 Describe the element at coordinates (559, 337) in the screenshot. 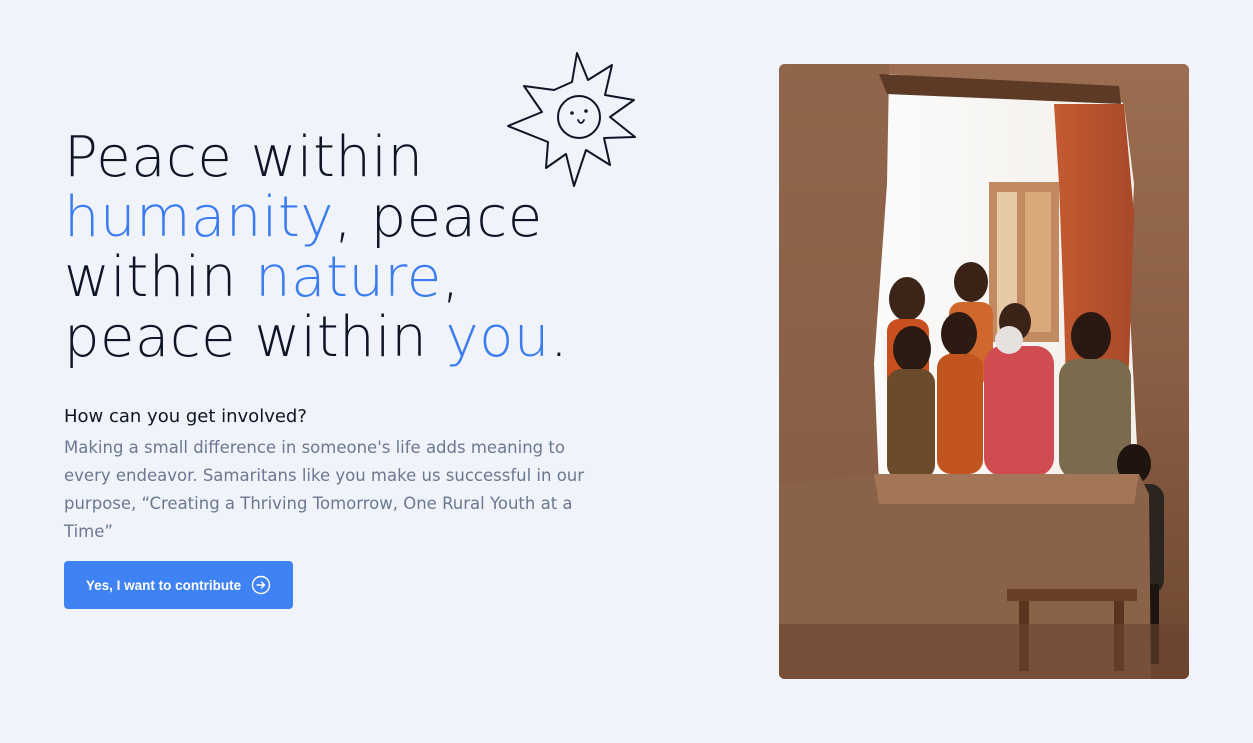

I see `headline-line4-end: .` at that location.